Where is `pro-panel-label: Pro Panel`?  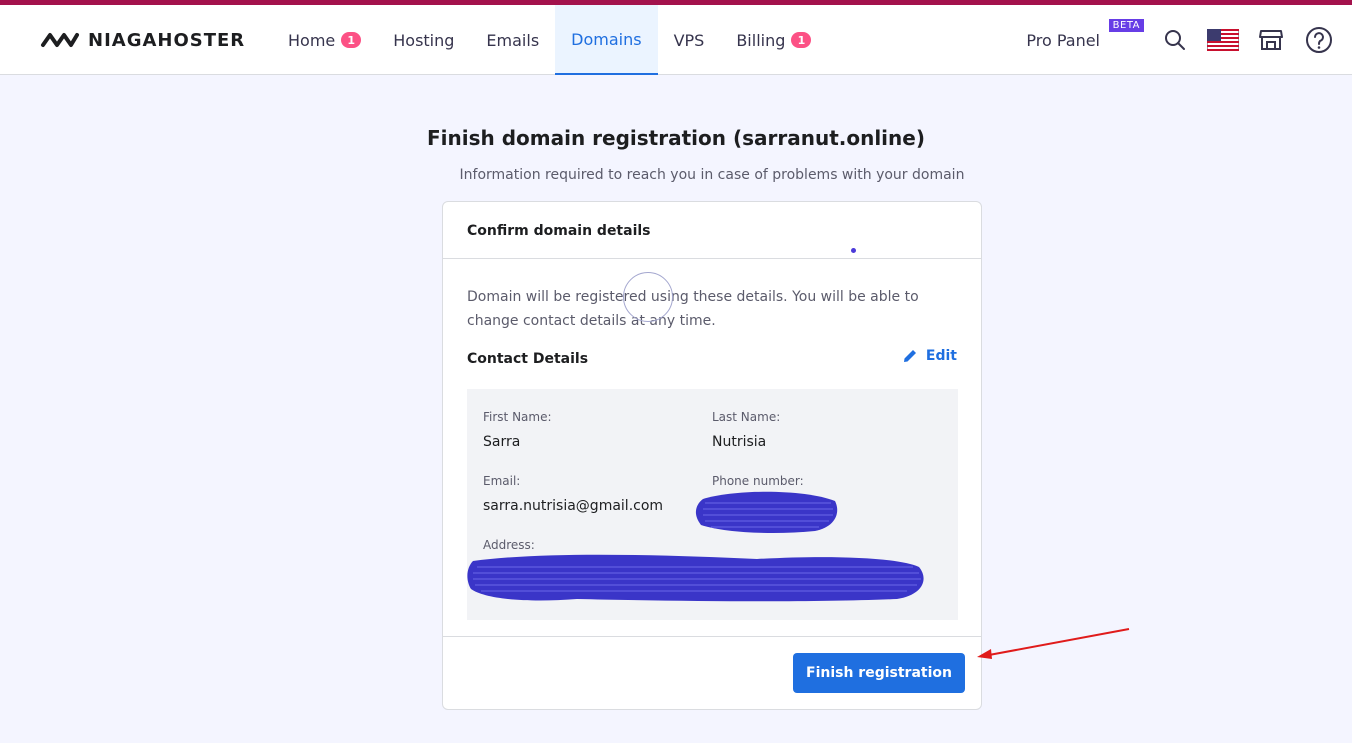 pro-panel-label: Pro Panel is located at coordinates (1063, 40).